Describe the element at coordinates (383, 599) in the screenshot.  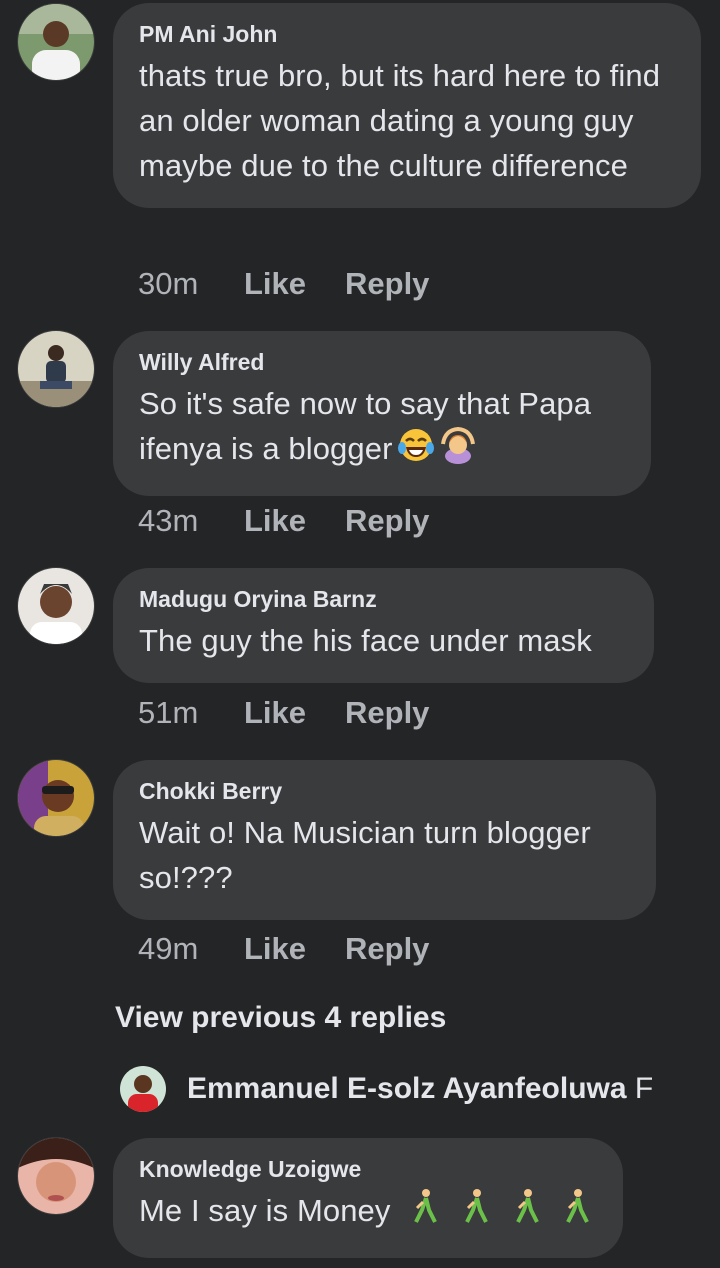
I see `comment-author: Madugu Oryina Barnz` at that location.